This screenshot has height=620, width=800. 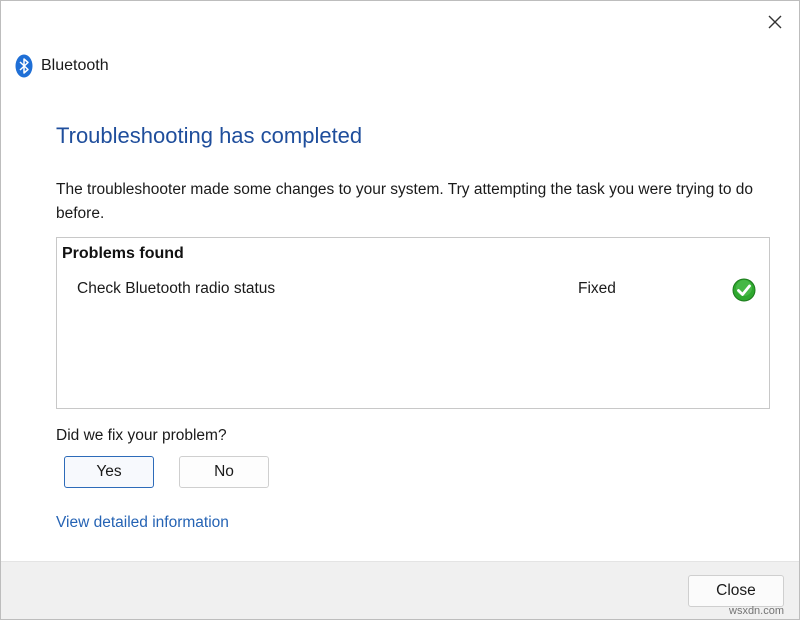 I want to click on problems-header: Problems found, so click(x=123, y=253).